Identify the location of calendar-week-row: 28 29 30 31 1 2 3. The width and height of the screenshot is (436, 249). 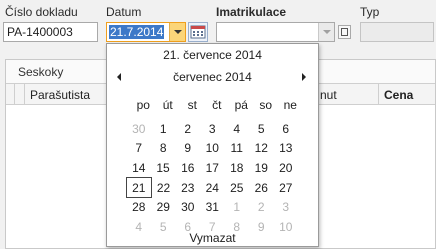
(213, 207).